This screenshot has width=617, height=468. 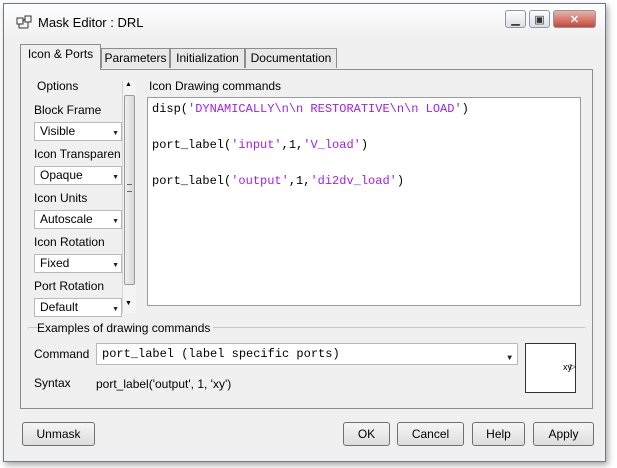 I want to click on tab-label: Initialization, so click(x=207, y=58).